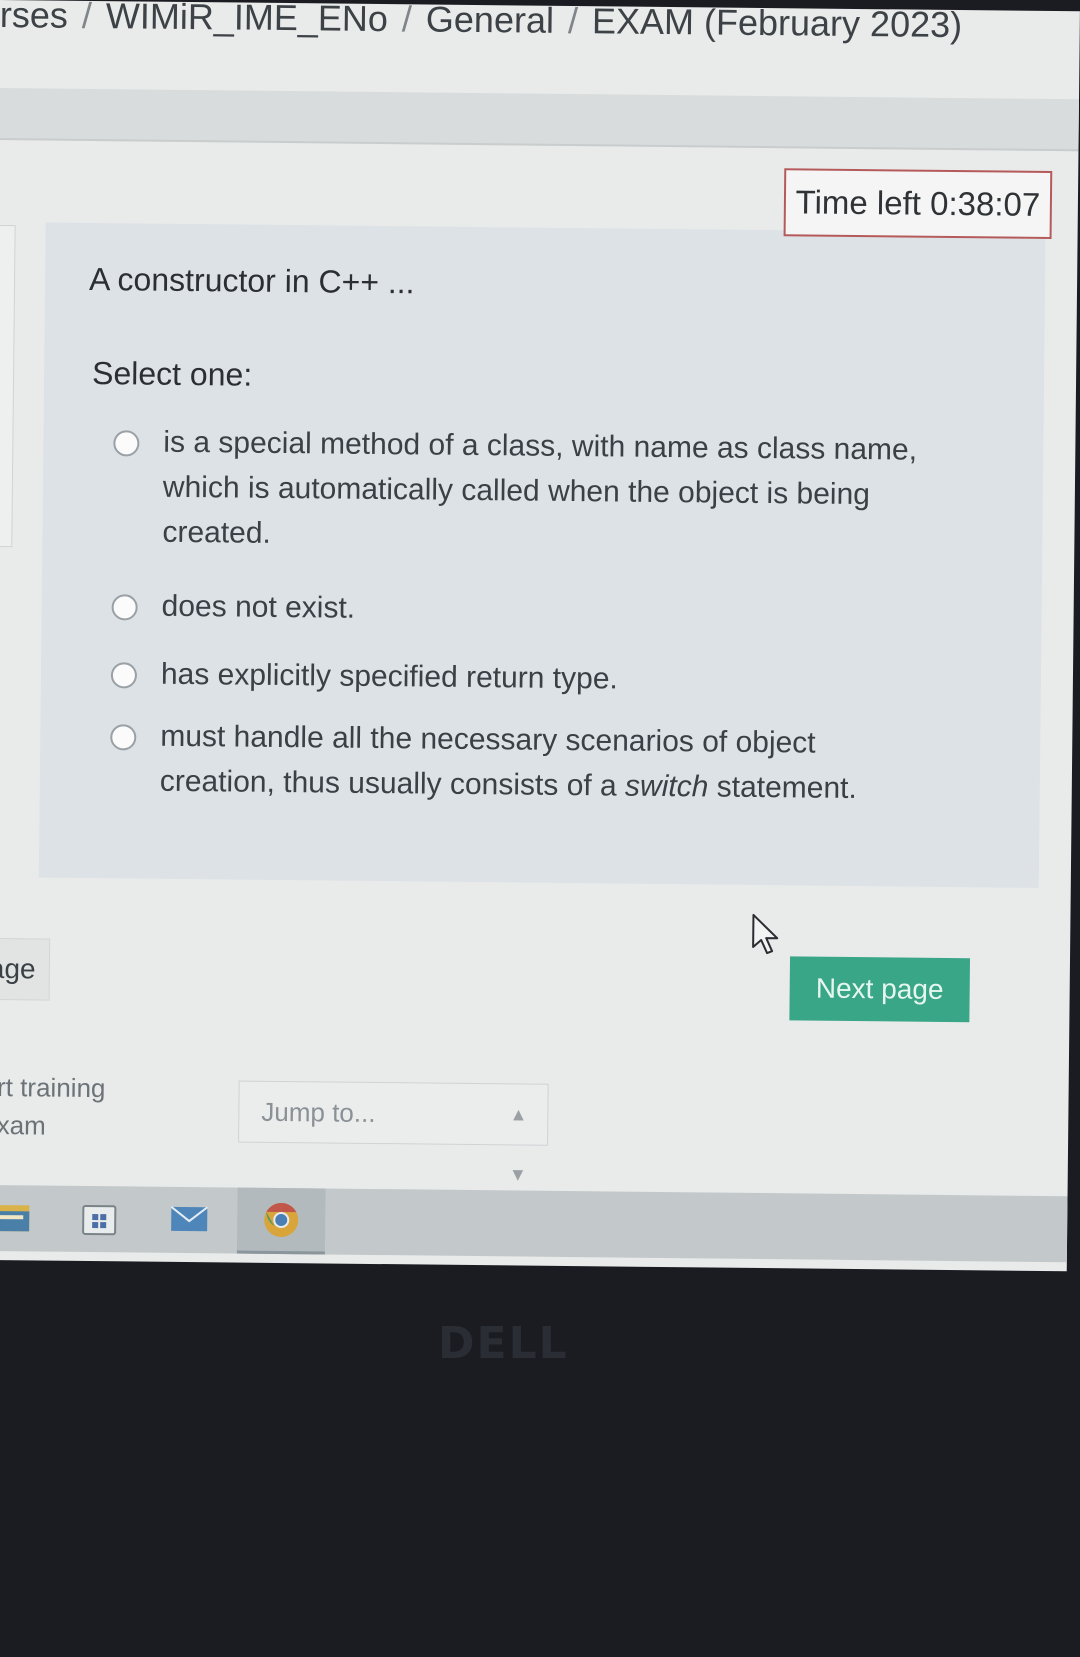 The image size is (1080, 1657). I want to click on answer-option-label: does not exist., so click(258, 607).